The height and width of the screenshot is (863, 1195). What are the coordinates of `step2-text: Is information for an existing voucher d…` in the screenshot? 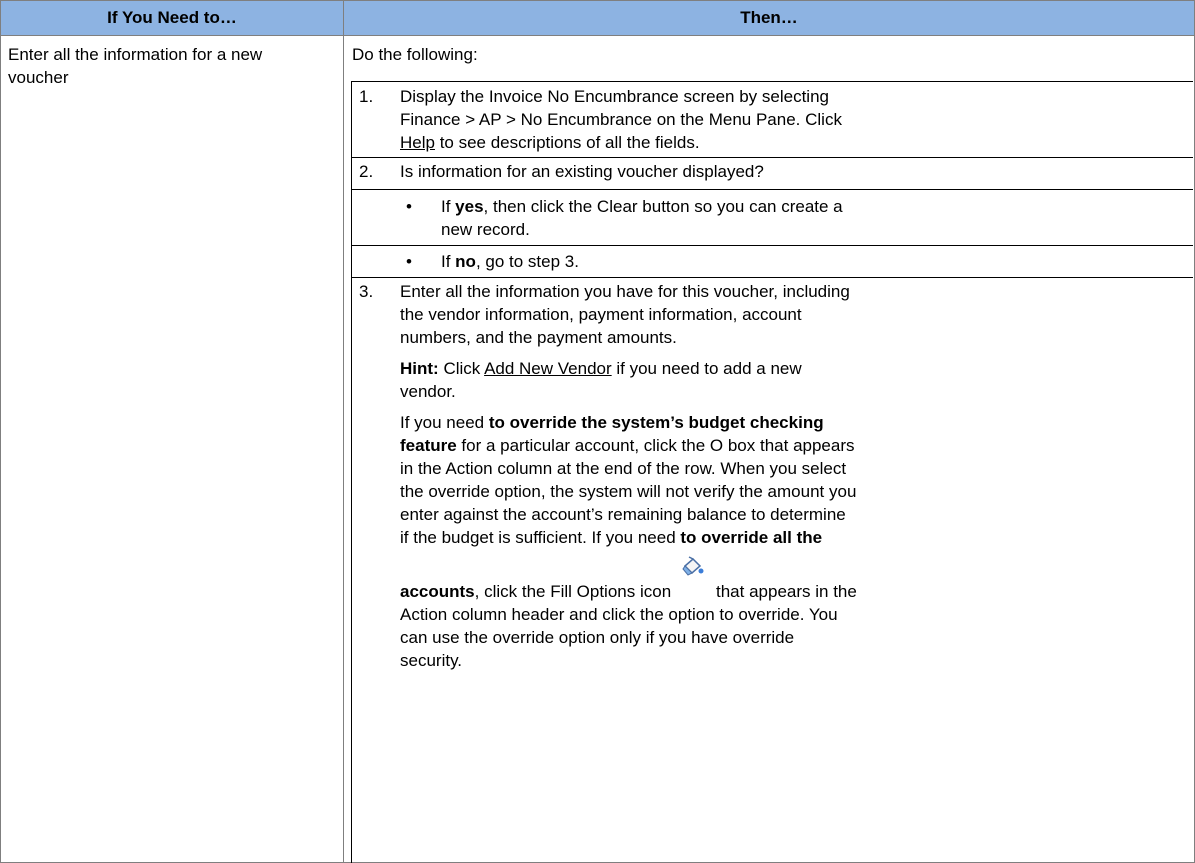 It's located at (582, 171).